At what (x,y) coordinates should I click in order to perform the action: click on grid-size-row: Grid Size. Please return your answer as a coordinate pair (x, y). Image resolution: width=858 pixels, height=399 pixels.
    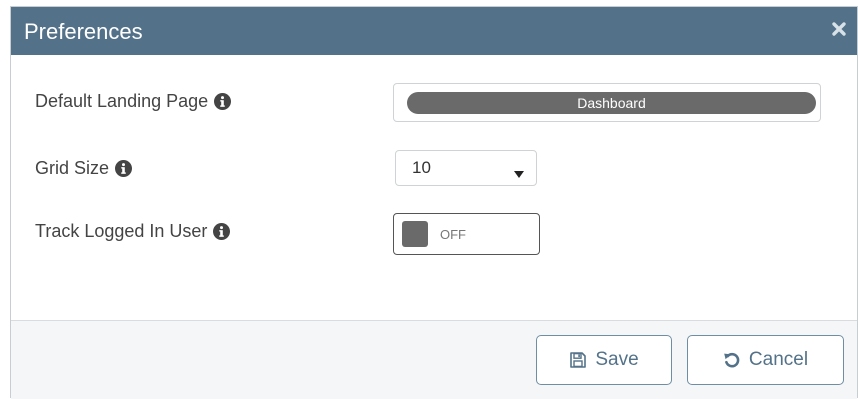
    Looking at the image, I should click on (84, 168).